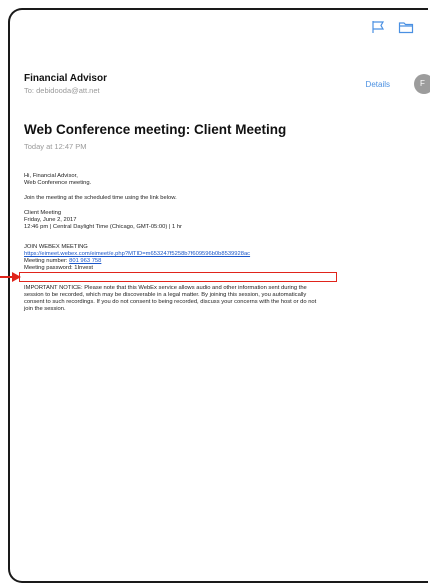 Image resolution: width=430 pixels, height=583 pixels. Describe the element at coordinates (85, 261) in the screenshot. I see `meeting-number-link: 801 963 758` at that location.